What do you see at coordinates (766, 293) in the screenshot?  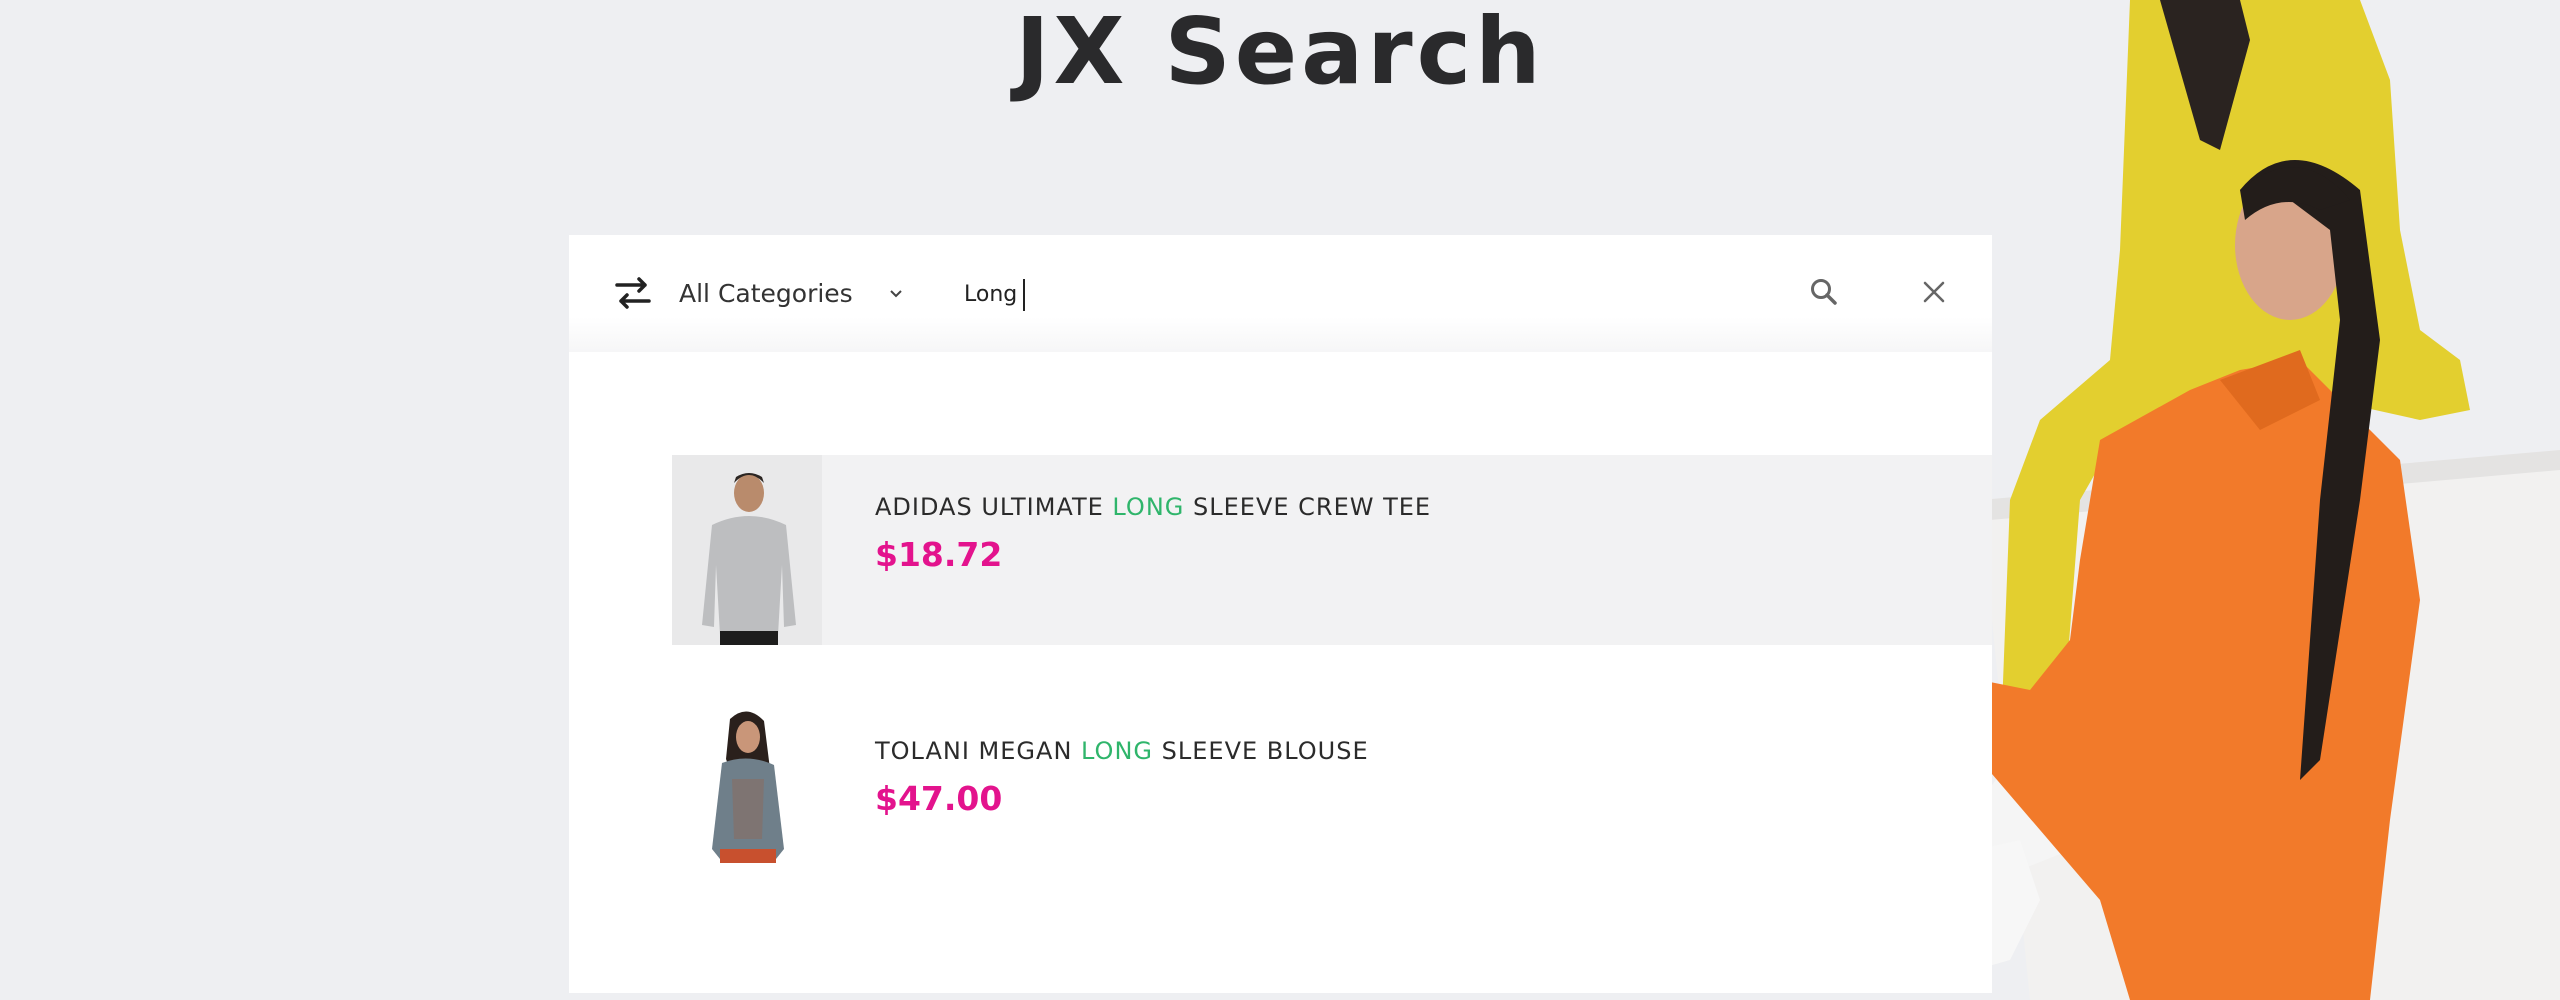 I see `category-label: All Categories` at bounding box center [766, 293].